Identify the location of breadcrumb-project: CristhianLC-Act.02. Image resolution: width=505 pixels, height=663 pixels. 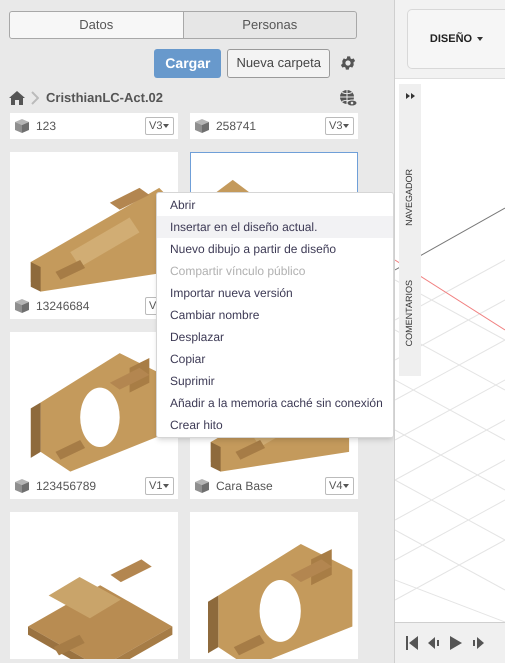
(105, 98).